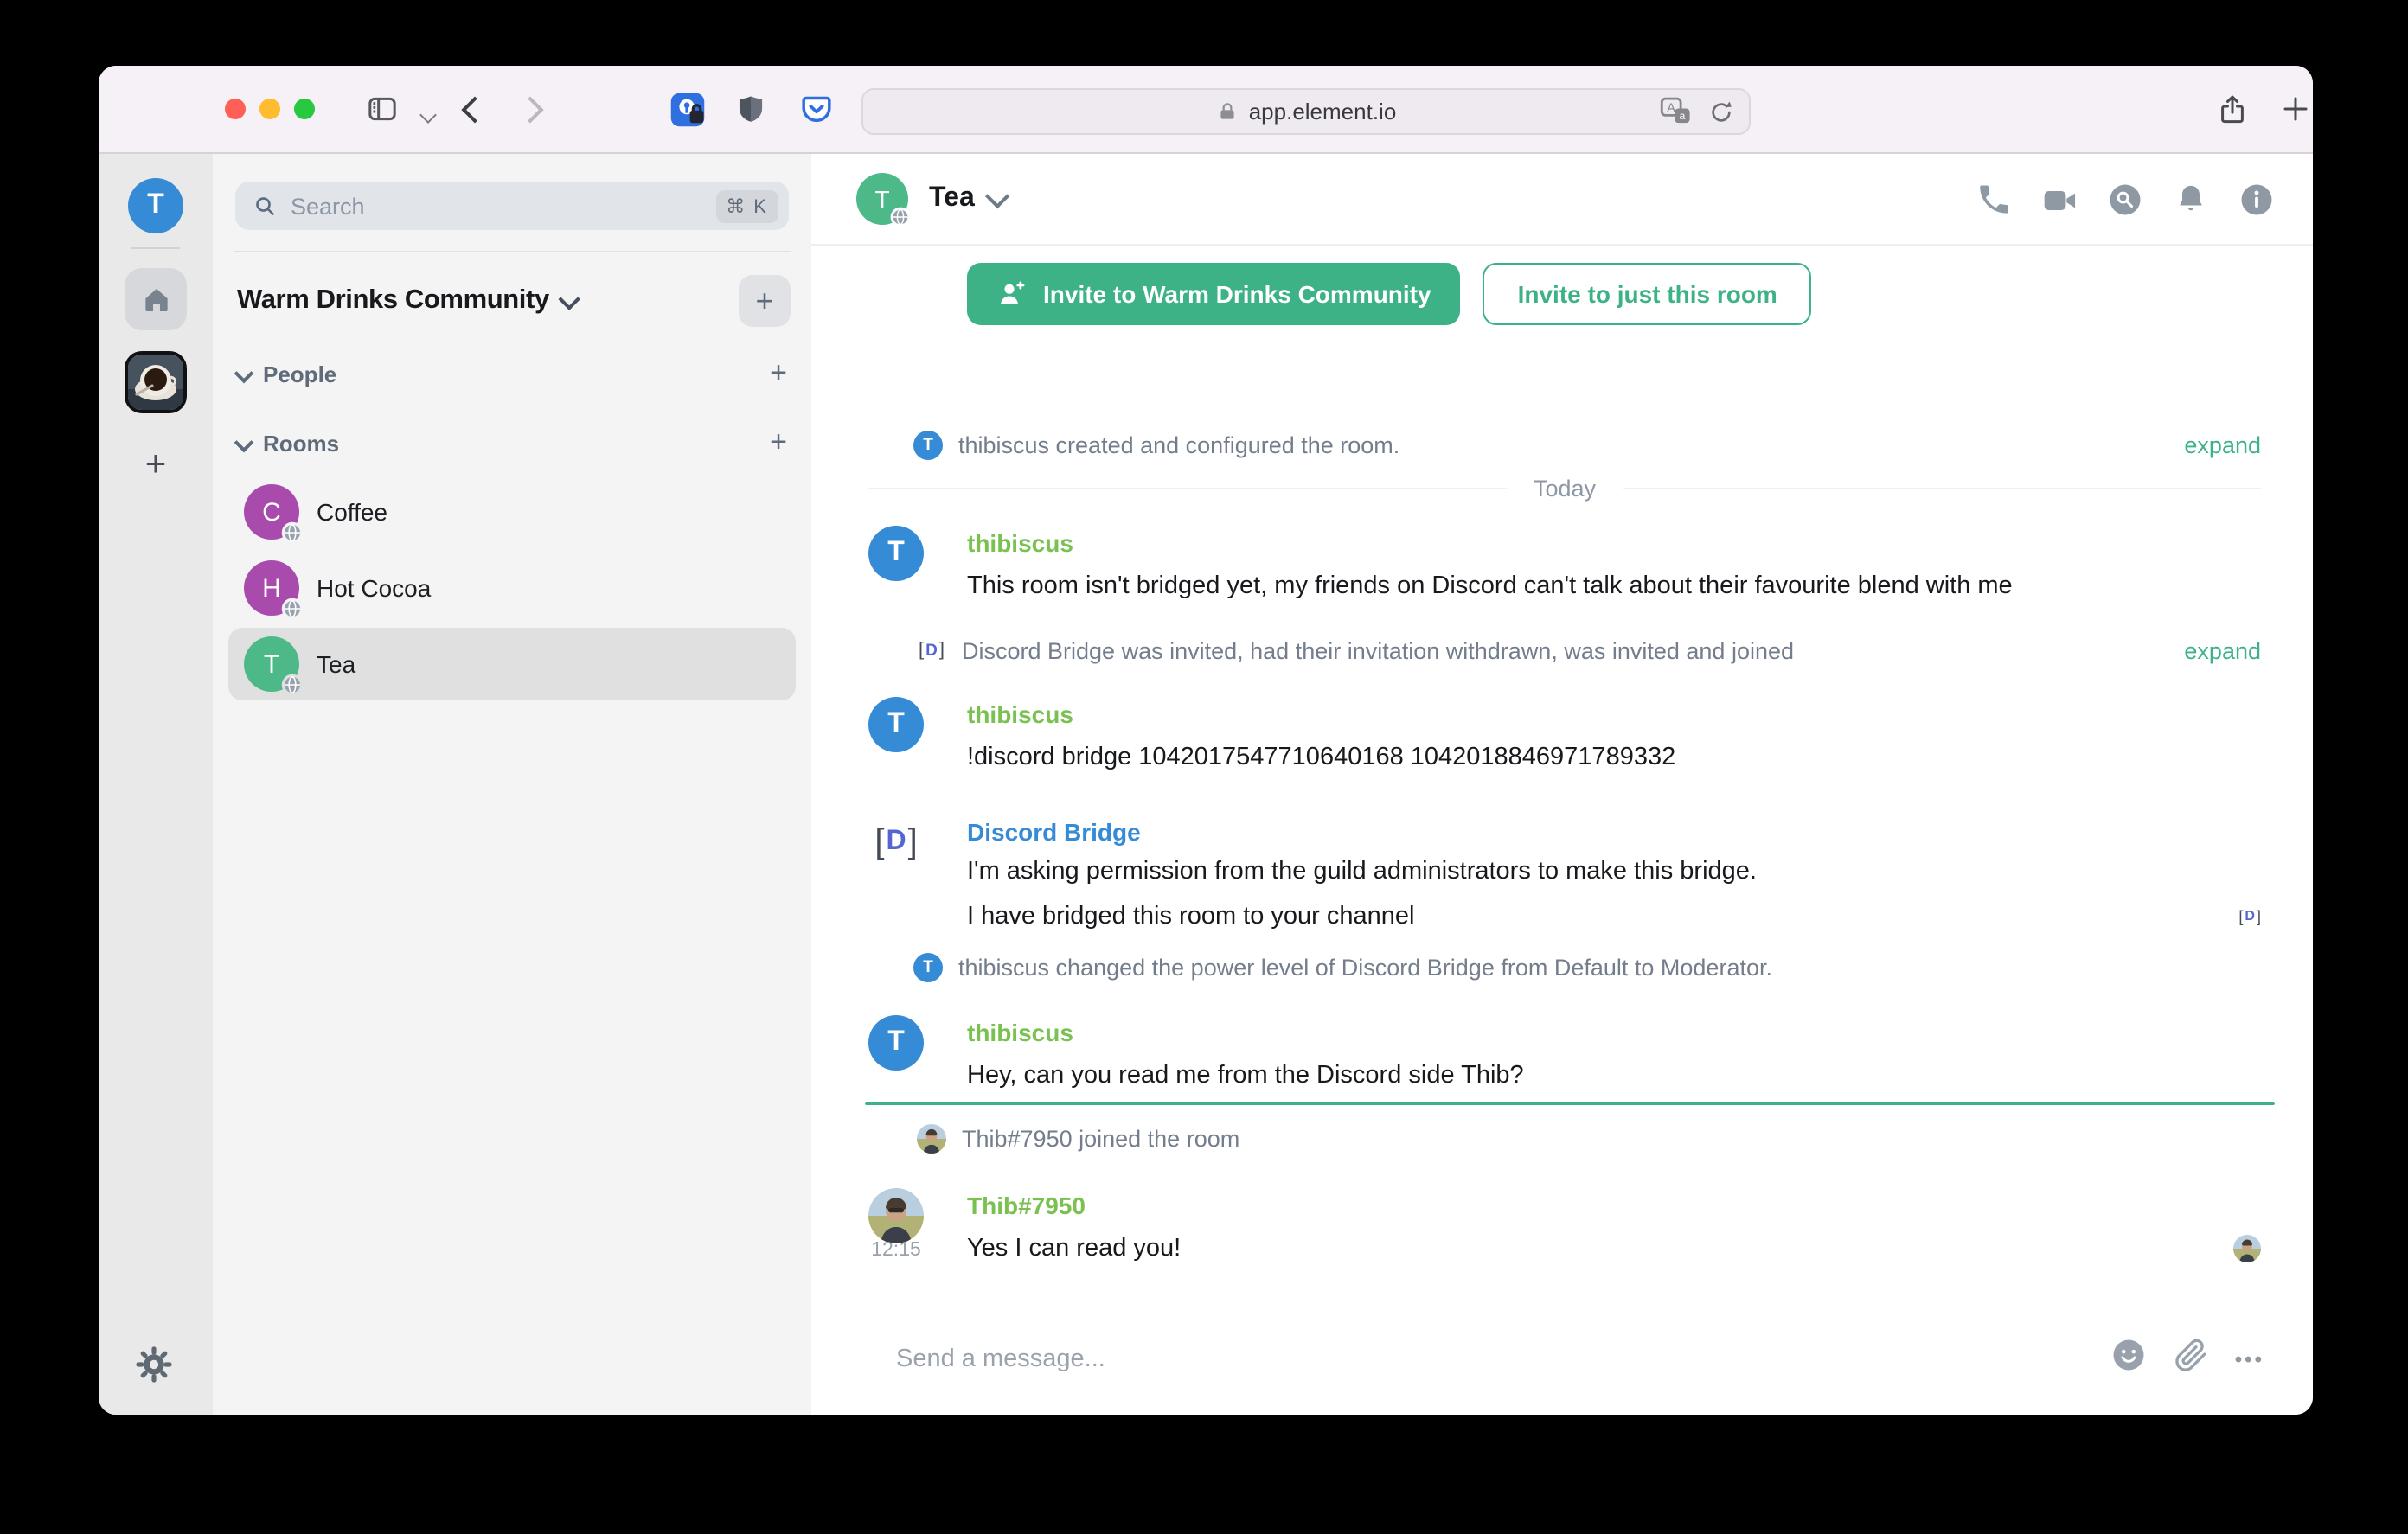 This screenshot has height=1534, width=2408. What do you see at coordinates (2191, 1359) in the screenshot?
I see `attachment-icon` at bounding box center [2191, 1359].